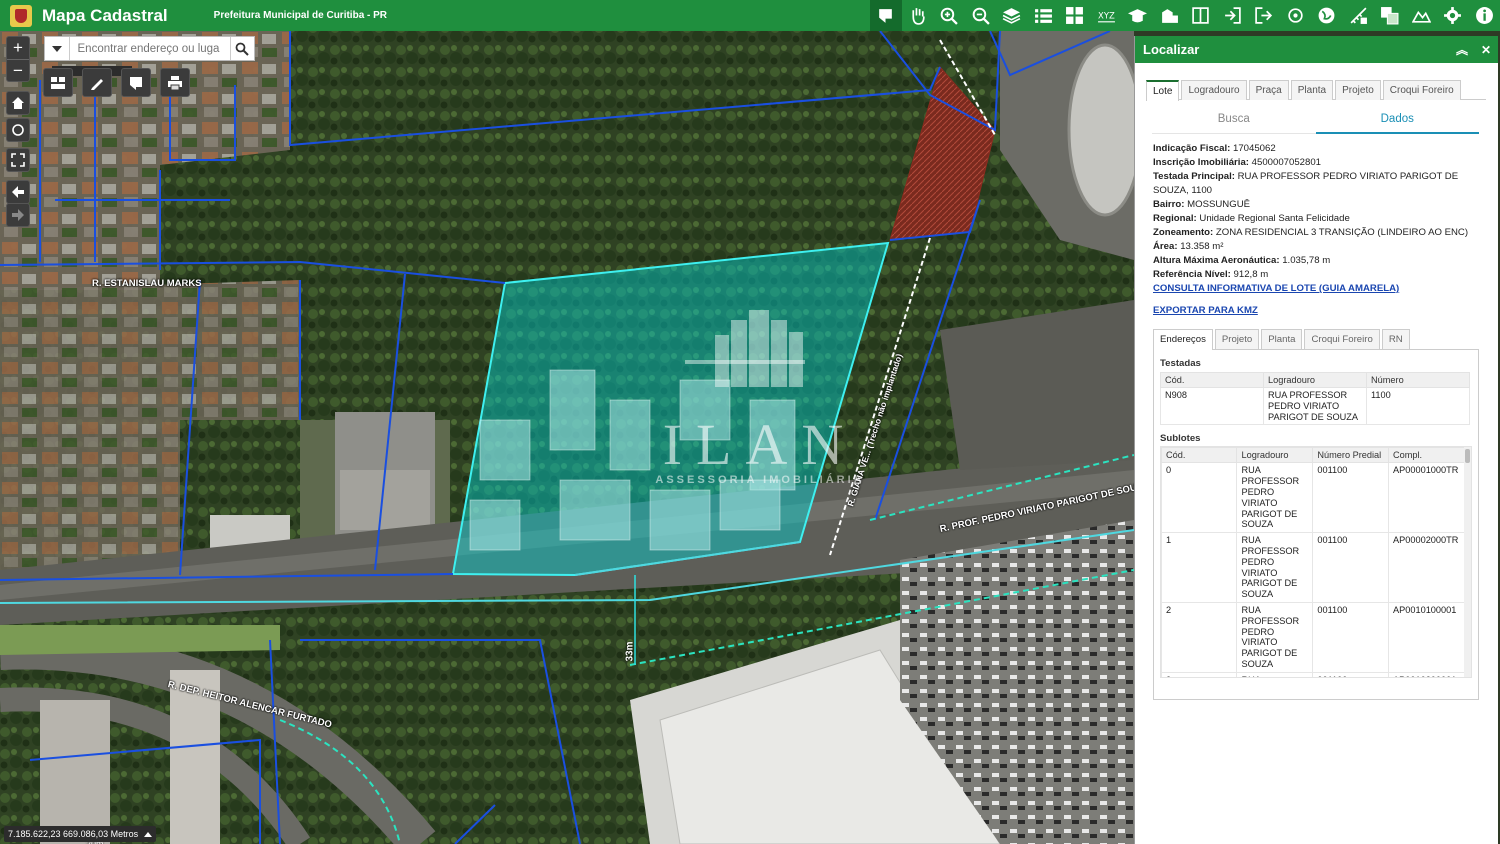  I want to click on watermark-text: ILAN, so click(760, 444).